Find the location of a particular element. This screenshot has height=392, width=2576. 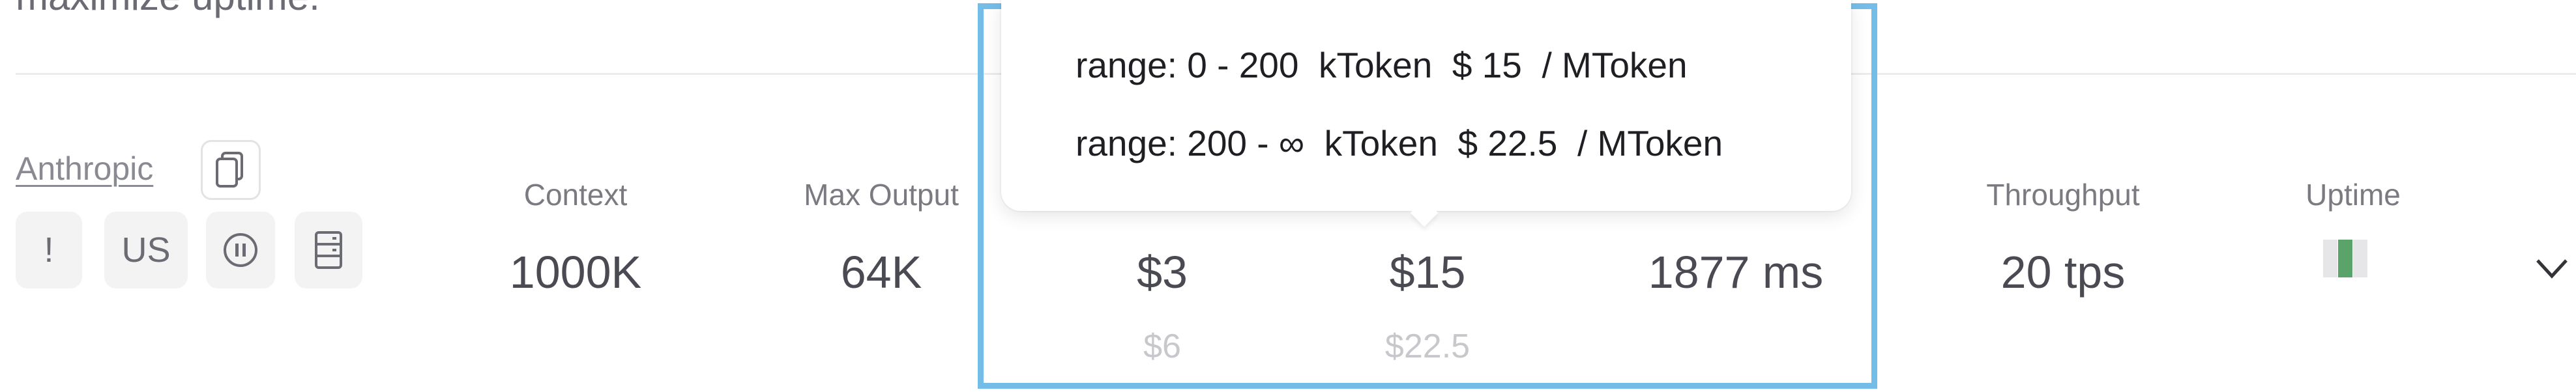

provider-description: maximize uptime. is located at coordinates (168, 10).